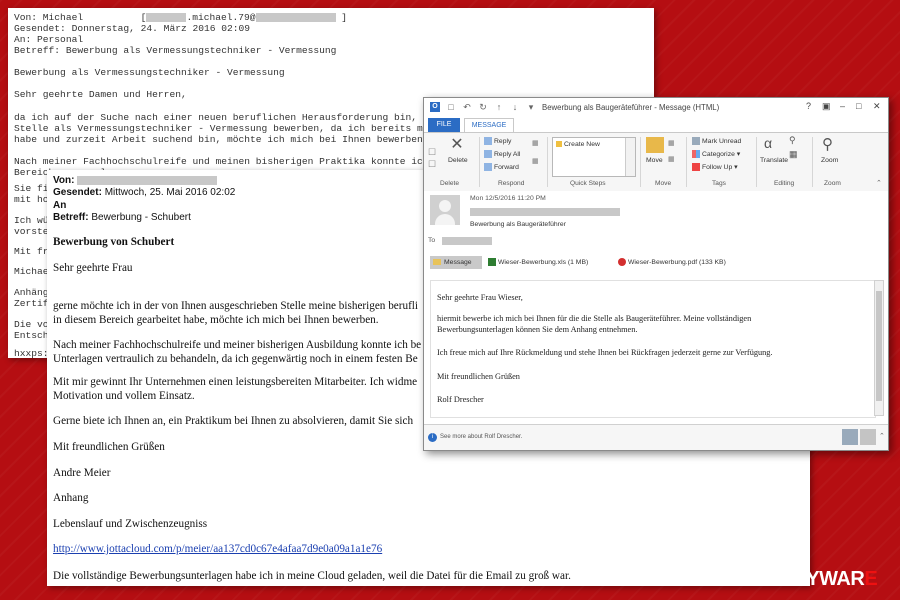  What do you see at coordinates (630, 157) in the screenshot?
I see `quick-steps-scrollbar` at bounding box center [630, 157].